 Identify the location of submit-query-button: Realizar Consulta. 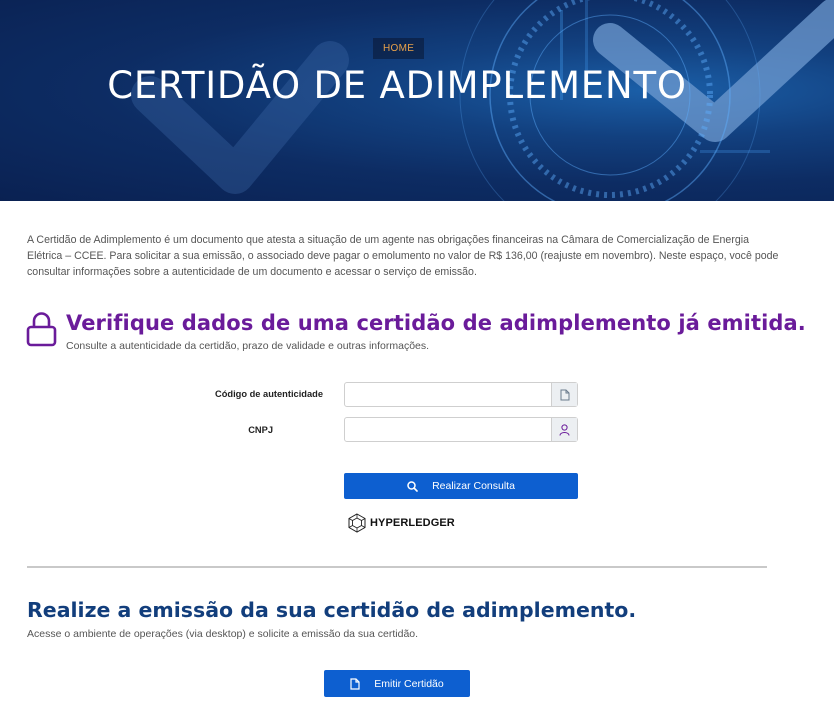
(461, 486).